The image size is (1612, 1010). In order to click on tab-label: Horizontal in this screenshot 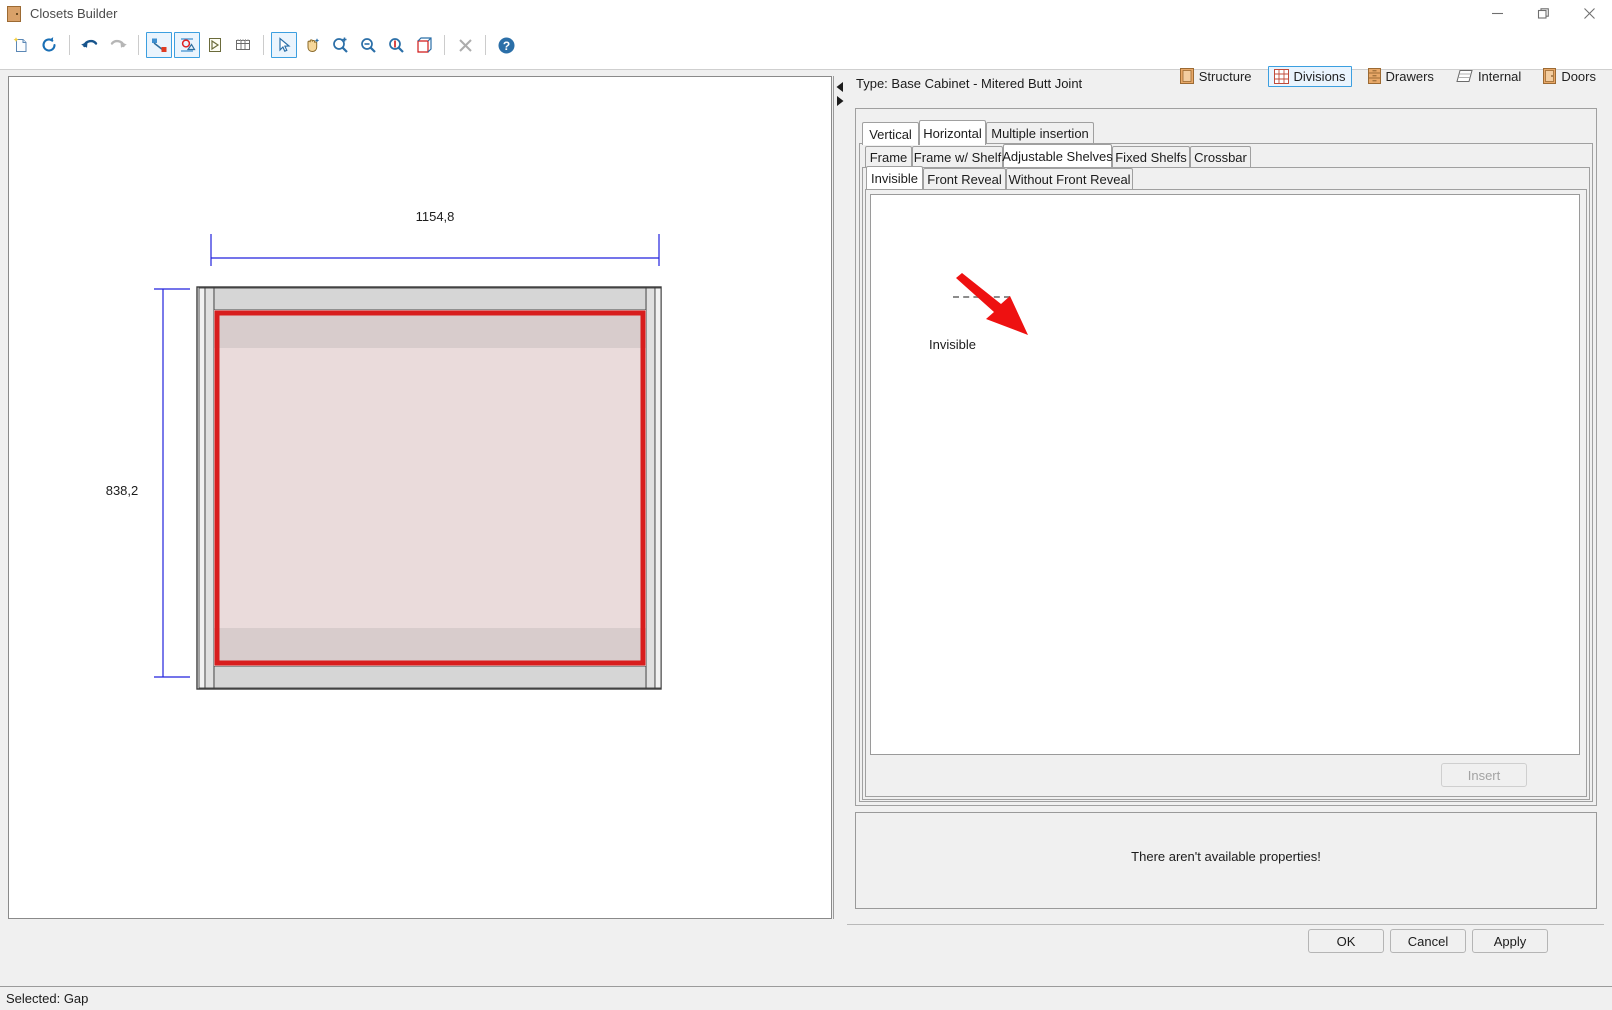, I will do `click(952, 133)`.